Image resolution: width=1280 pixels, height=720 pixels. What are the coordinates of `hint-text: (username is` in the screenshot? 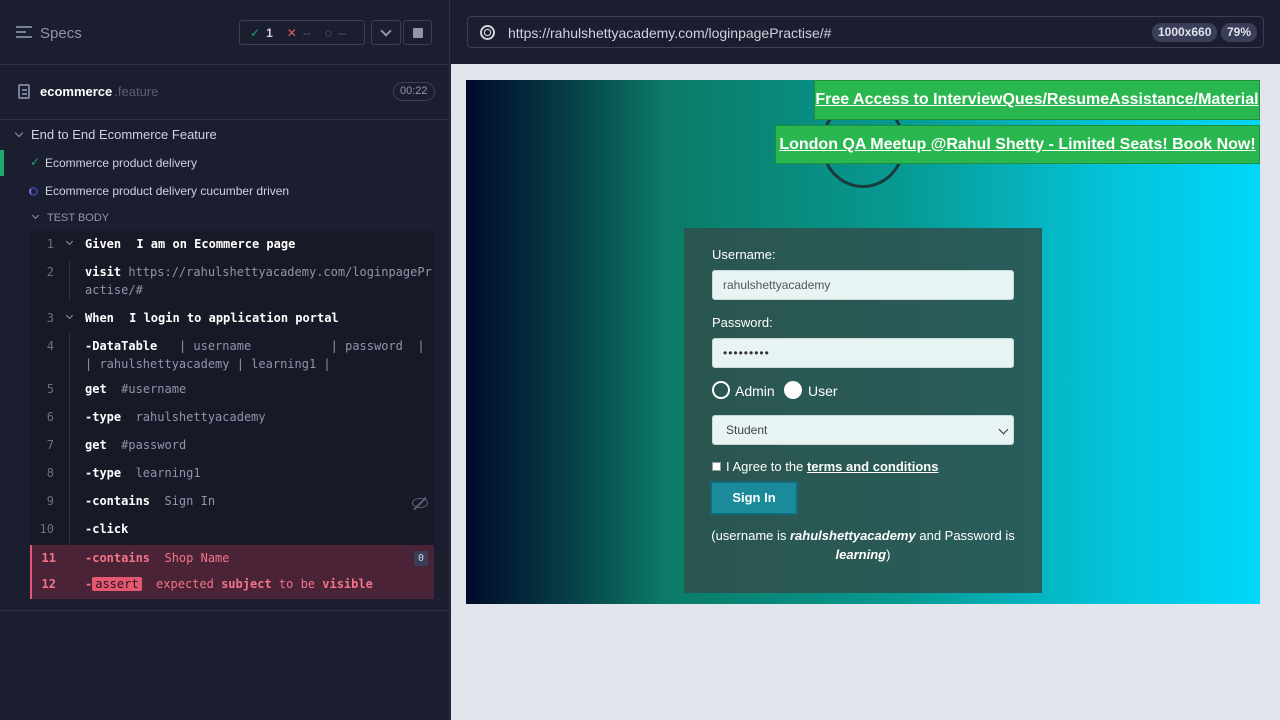 It's located at (749, 535).